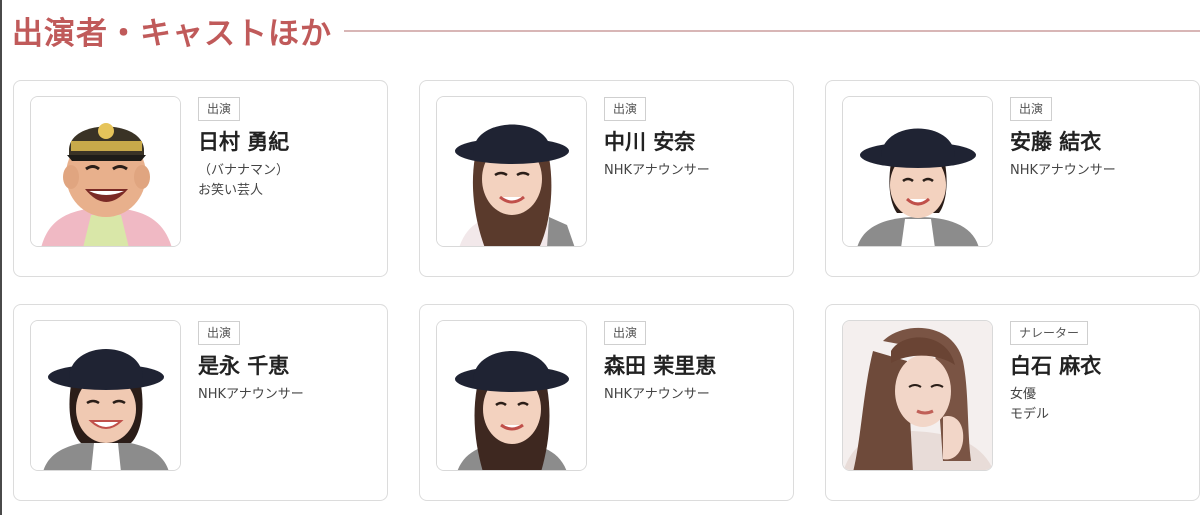  I want to click on section-title: 出演者・キャストほか, so click(172, 33).